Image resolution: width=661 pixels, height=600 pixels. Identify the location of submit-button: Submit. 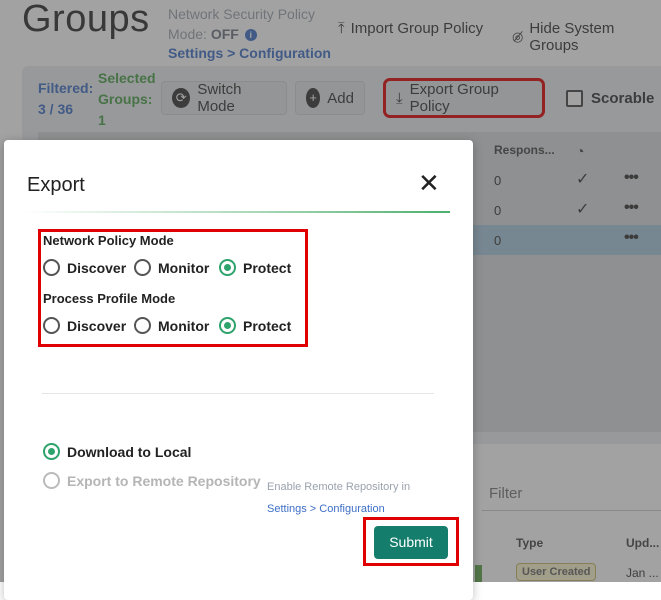
(411, 542).